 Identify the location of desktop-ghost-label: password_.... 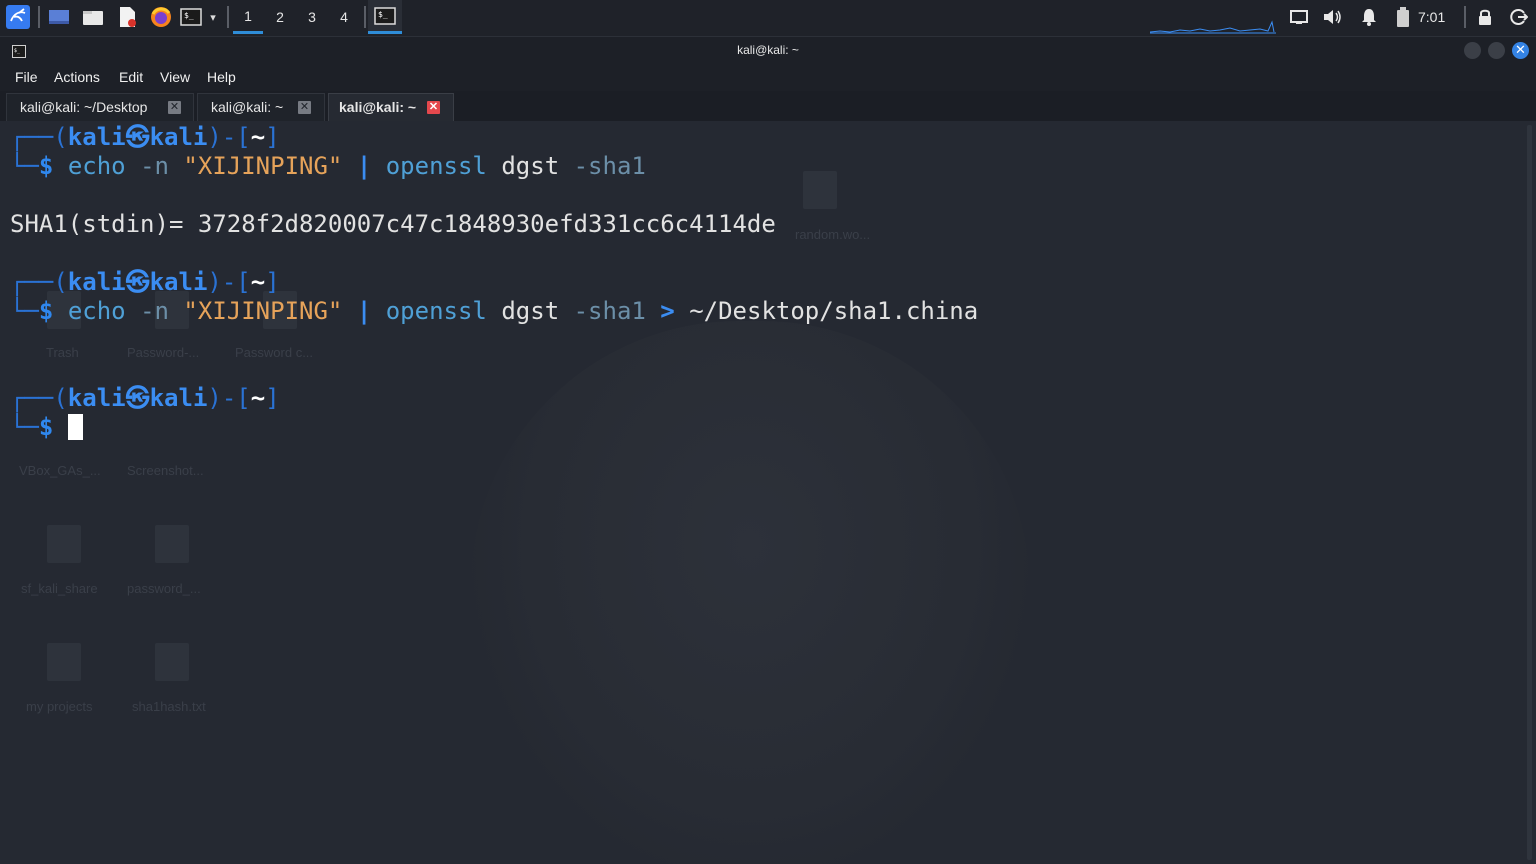
(164, 588).